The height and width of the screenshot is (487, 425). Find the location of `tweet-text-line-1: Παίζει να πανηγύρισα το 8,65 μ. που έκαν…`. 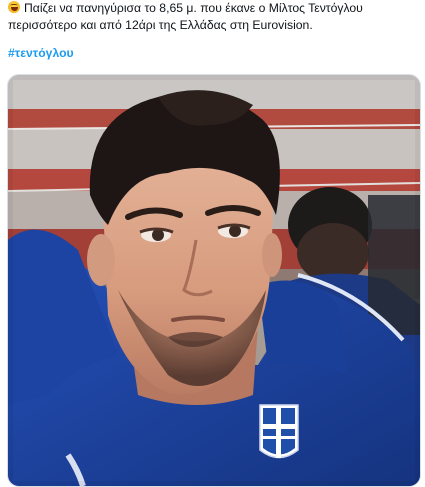

tweet-text-line-1: Παίζει να πανηγύρισα το 8,65 μ. που έκαν… is located at coordinates (193, 8).